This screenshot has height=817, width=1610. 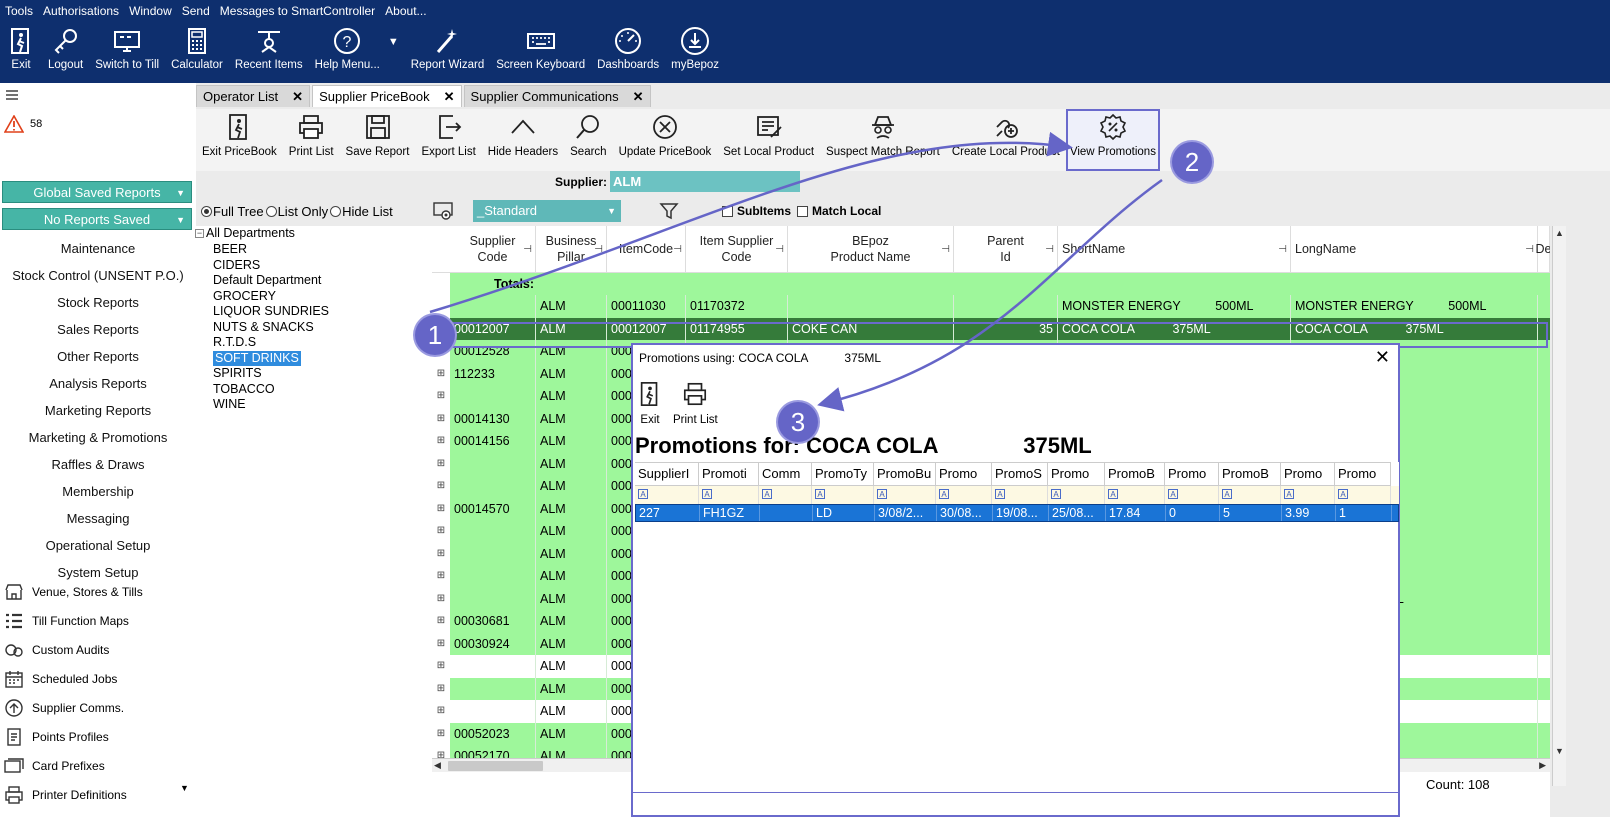 I want to click on sidebar-item-venue-stores-tills: Venue, Stores & Tills, so click(x=98, y=591).